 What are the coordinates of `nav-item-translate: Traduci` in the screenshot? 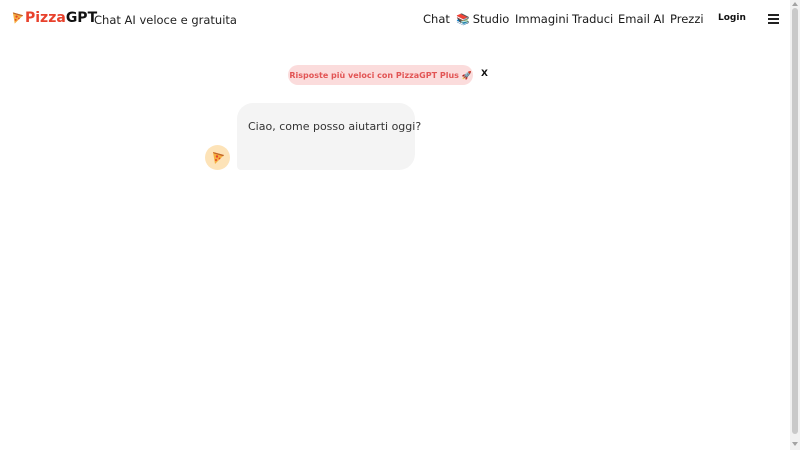 It's located at (592, 19).